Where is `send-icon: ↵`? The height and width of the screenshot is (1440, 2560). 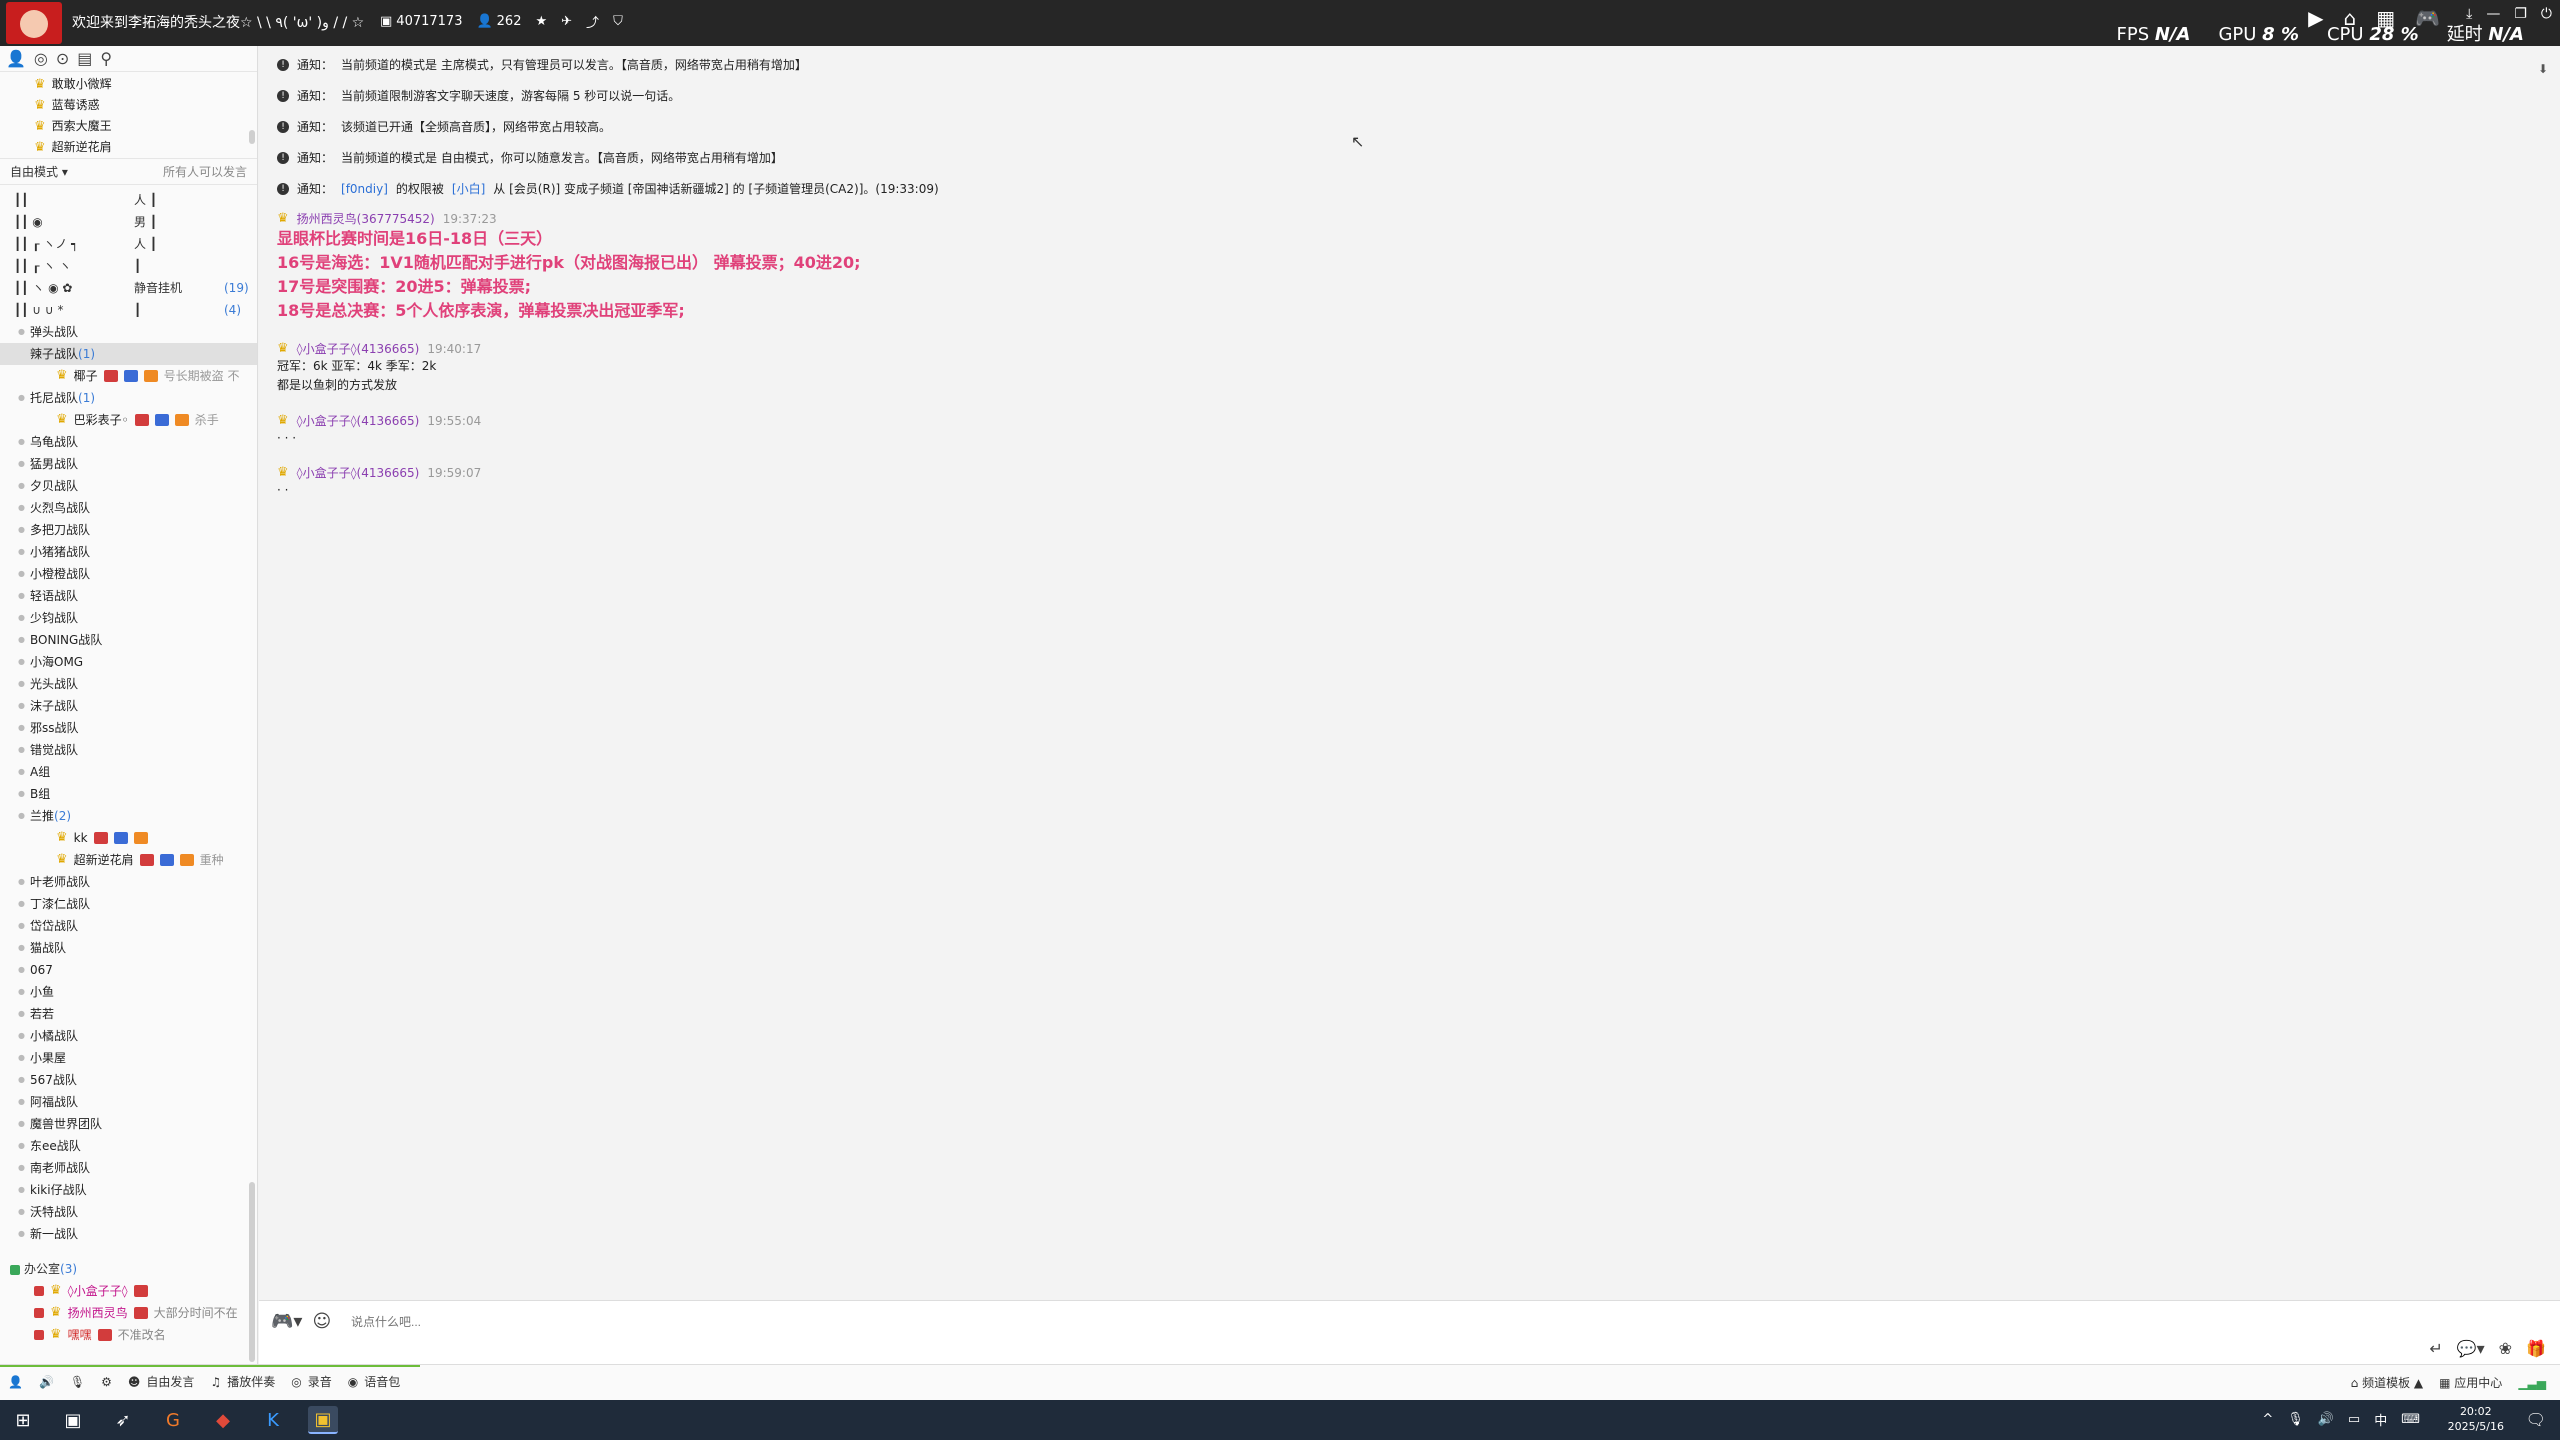 send-icon: ↵ is located at coordinates (2435, 1348).